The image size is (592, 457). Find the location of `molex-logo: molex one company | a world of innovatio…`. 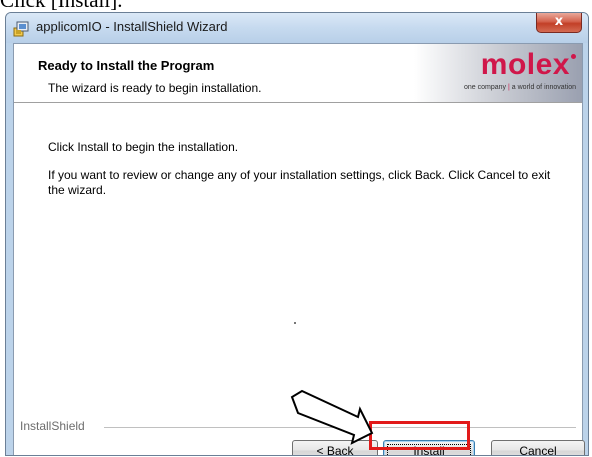

molex-logo: molex one company | a world of innovatio… is located at coordinates (498, 73).